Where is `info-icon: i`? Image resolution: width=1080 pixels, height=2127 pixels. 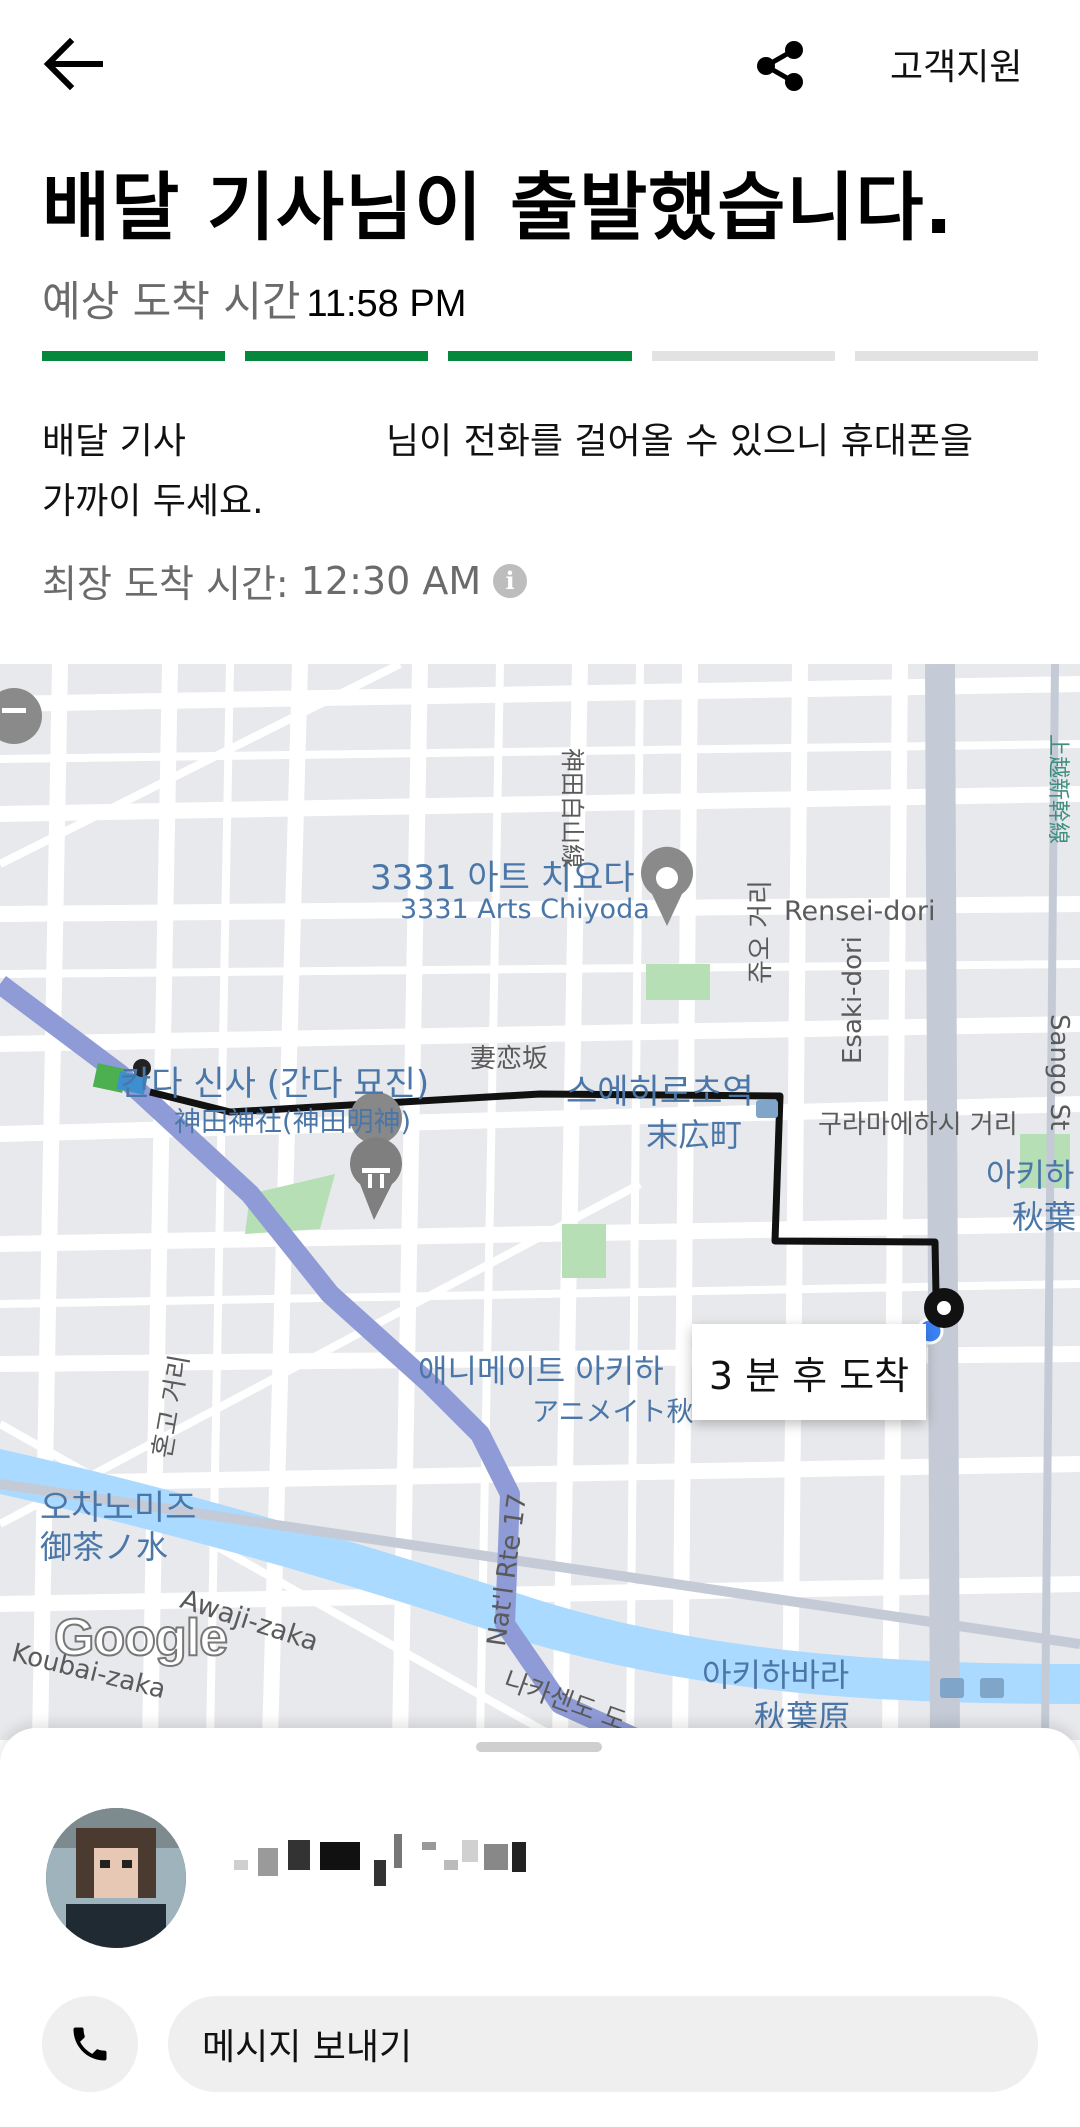 info-icon: i is located at coordinates (510, 580).